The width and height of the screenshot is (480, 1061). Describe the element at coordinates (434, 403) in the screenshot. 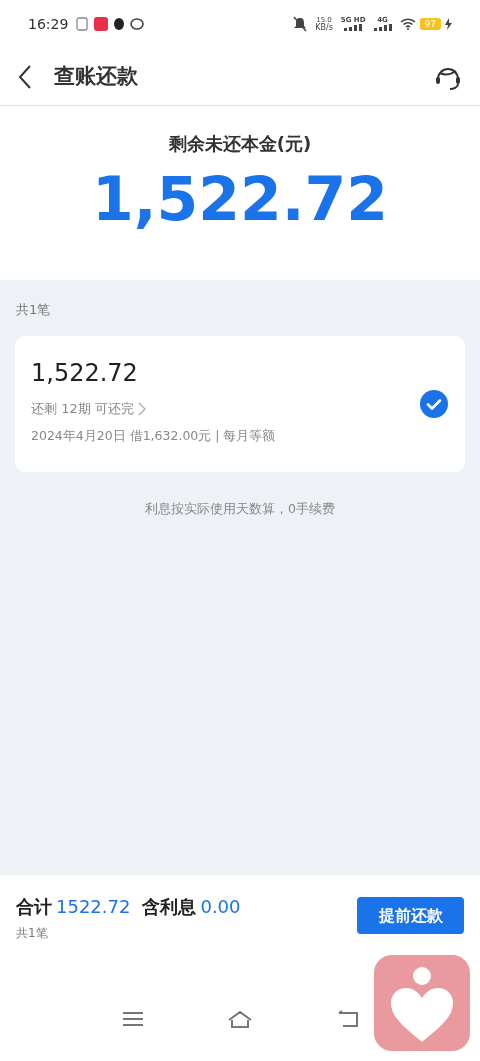

I see `checked-icon` at that location.